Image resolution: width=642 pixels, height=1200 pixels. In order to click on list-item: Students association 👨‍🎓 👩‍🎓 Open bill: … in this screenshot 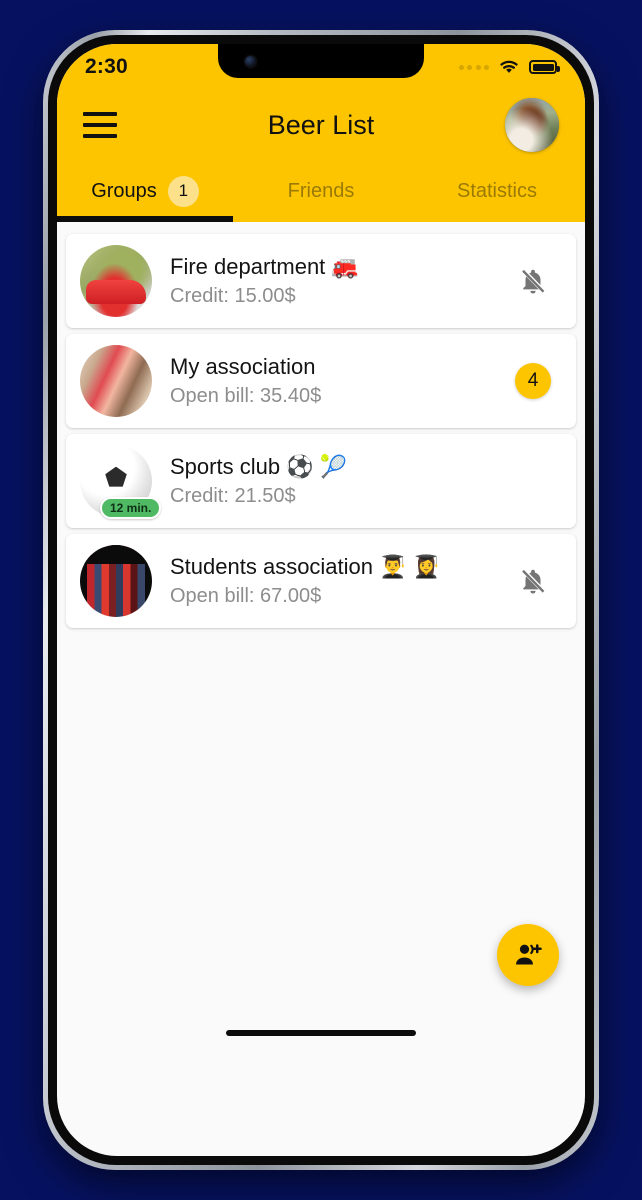, I will do `click(321, 581)`.